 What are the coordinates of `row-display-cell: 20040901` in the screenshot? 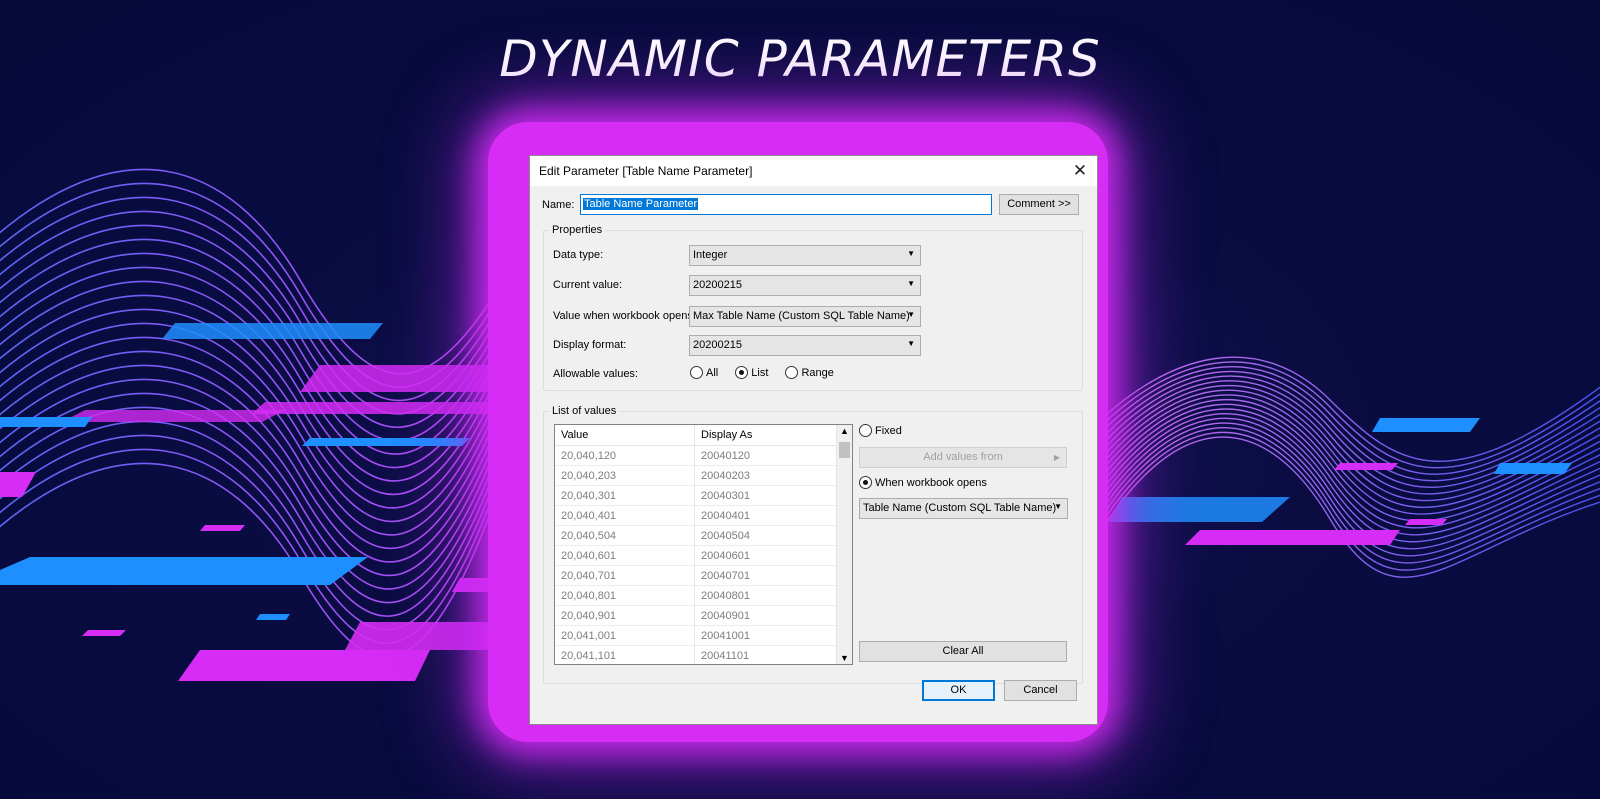 It's located at (725, 616).